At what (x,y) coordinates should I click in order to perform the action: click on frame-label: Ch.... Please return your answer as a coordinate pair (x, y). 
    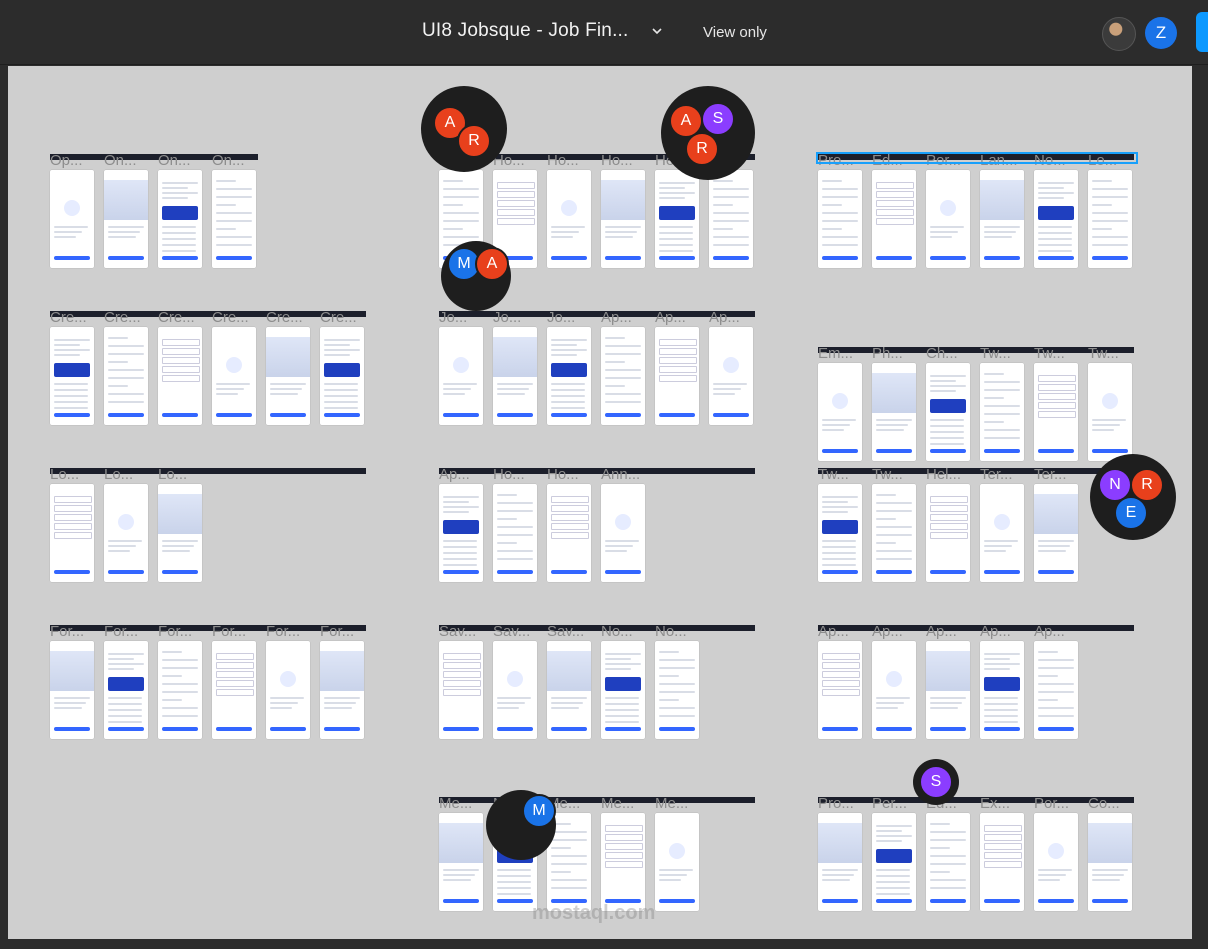
    Looking at the image, I should click on (948, 353).